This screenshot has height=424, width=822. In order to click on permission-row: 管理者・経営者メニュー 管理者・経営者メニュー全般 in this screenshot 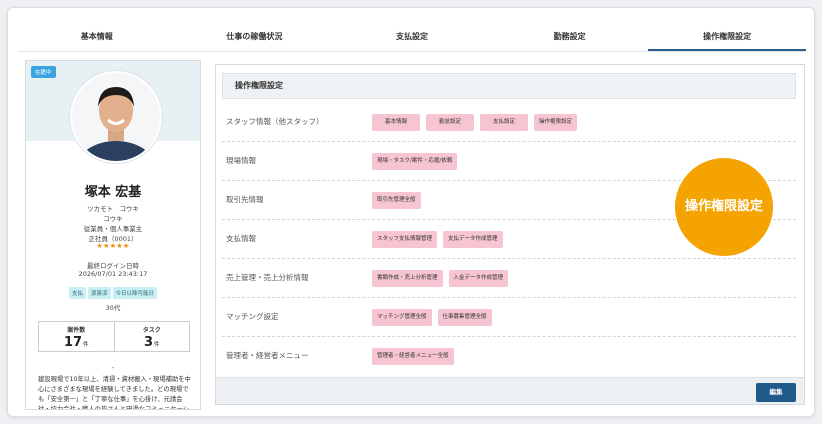, I will do `click(509, 356)`.